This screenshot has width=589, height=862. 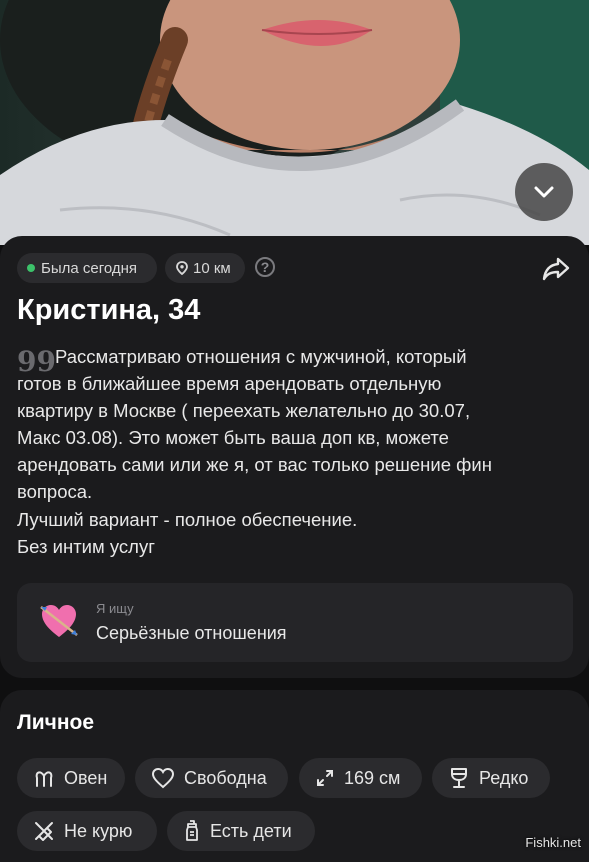 I want to click on online-status-text: Была сегодня, so click(x=89, y=268).